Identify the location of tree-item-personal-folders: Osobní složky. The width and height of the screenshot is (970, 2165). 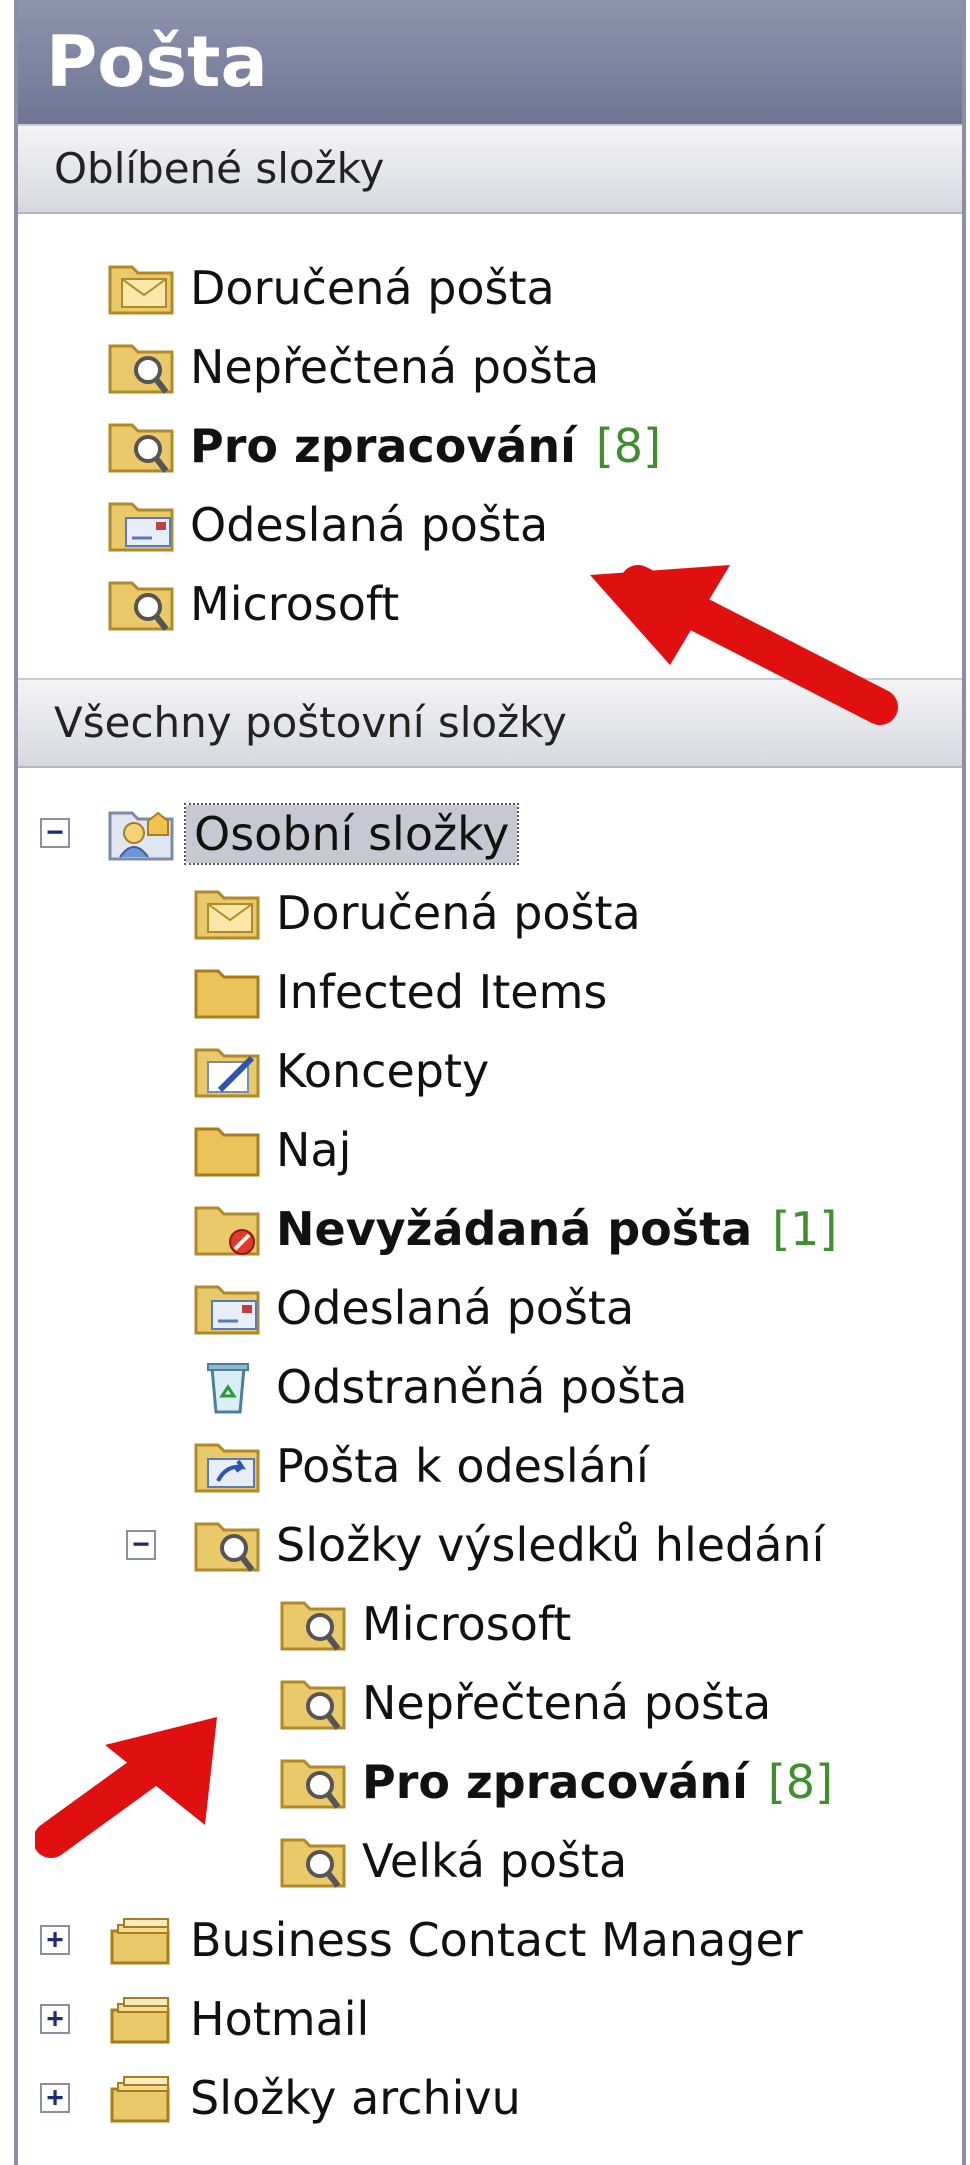
(312, 834).